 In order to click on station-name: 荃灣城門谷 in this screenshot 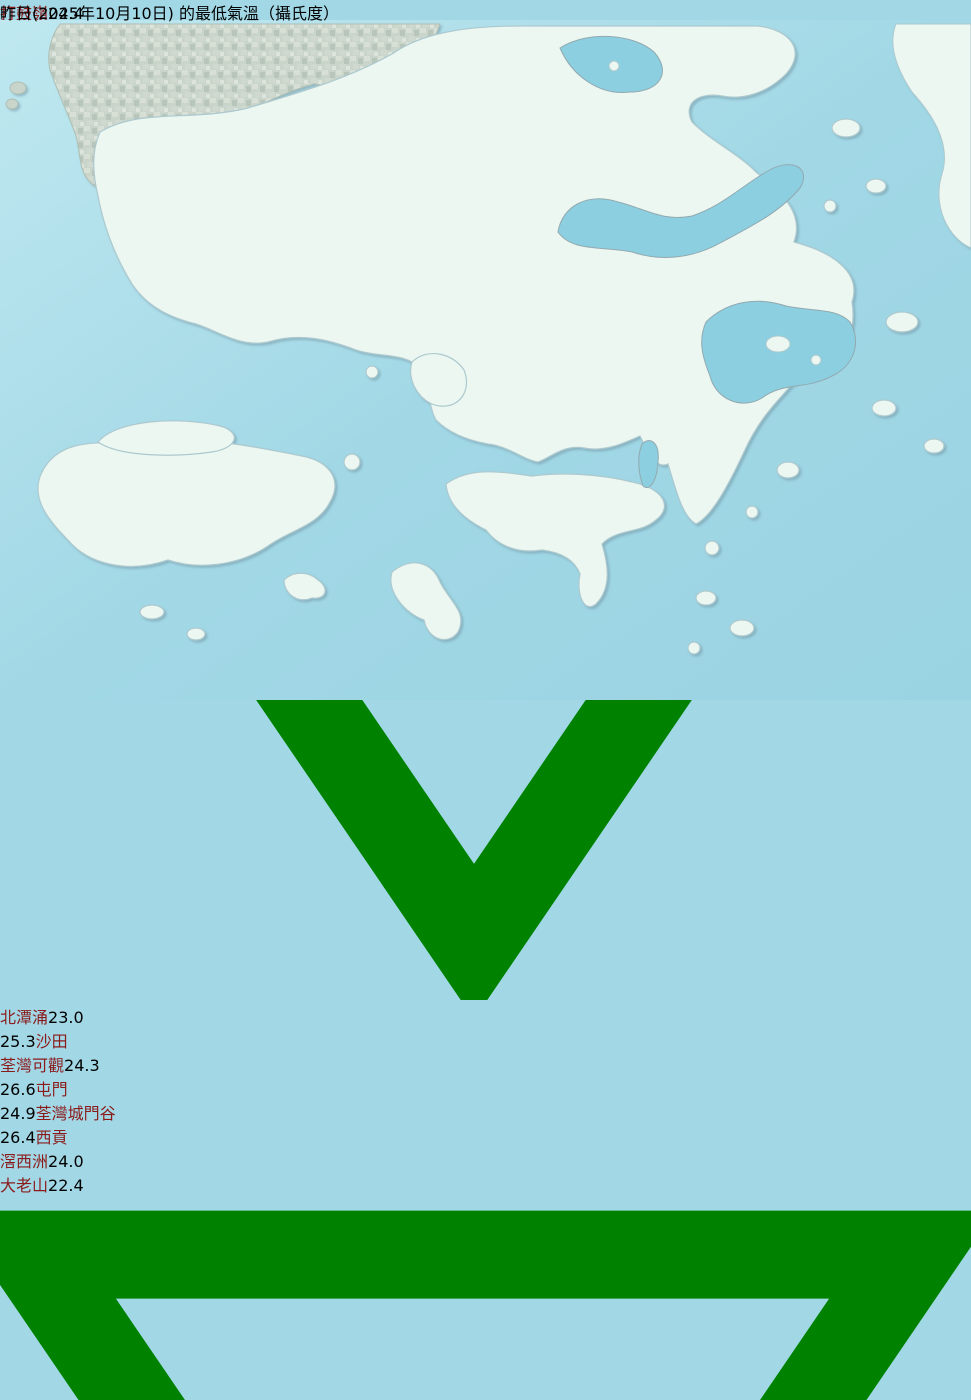, I will do `click(75, 1114)`.